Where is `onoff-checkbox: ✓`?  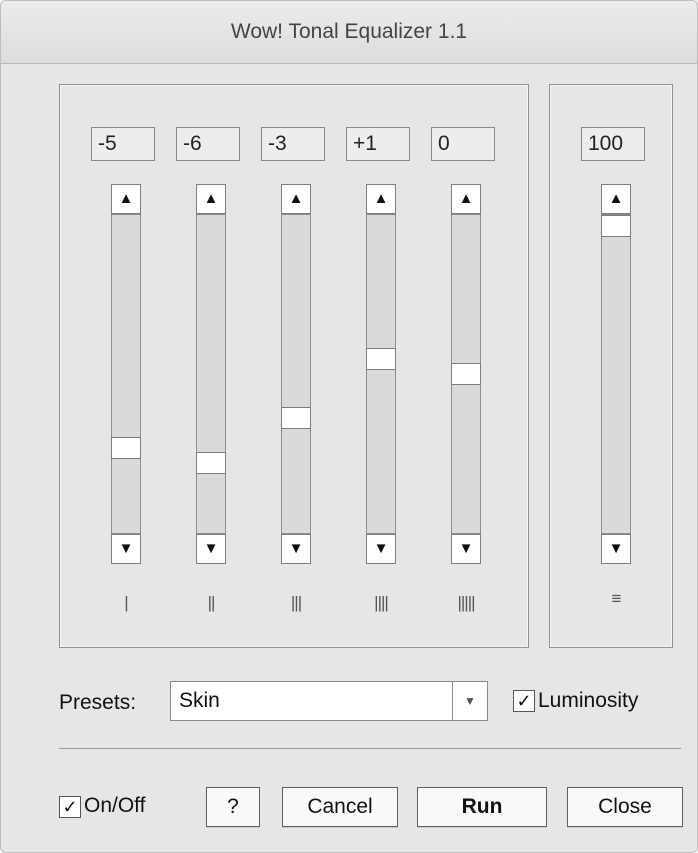 onoff-checkbox: ✓ is located at coordinates (70, 807).